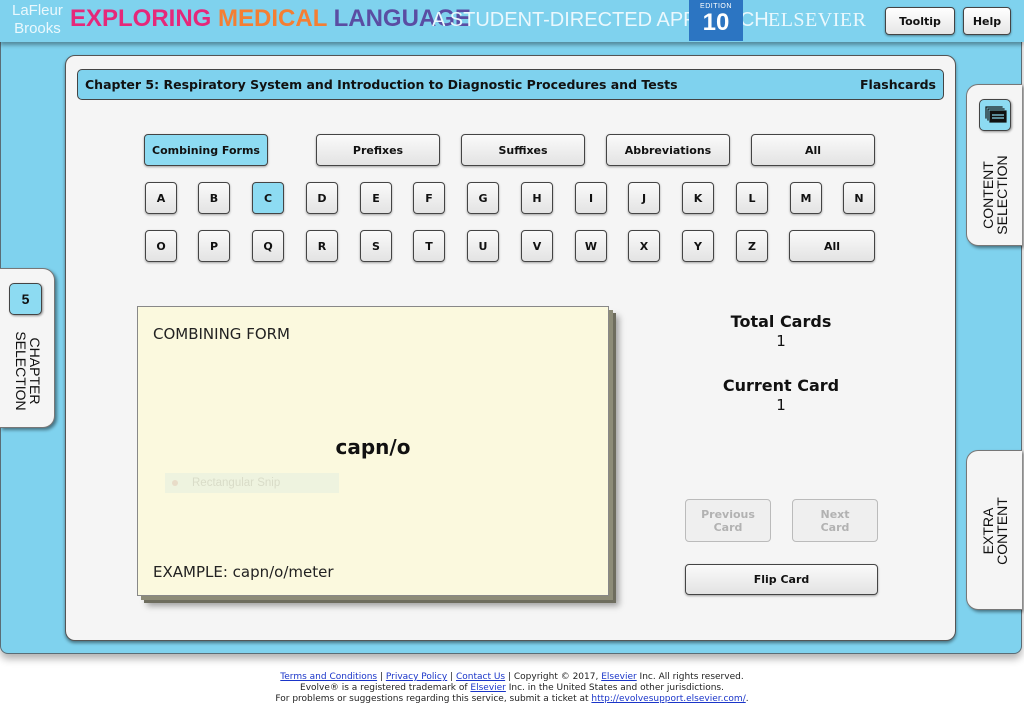 The width and height of the screenshot is (1024, 724). I want to click on author-line-2: Brooks, so click(37, 28).